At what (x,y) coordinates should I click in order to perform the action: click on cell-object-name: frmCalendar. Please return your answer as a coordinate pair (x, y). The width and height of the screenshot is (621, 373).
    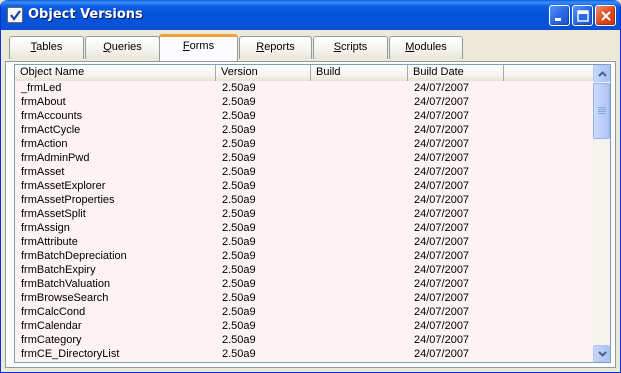
    Looking at the image, I should click on (51, 326).